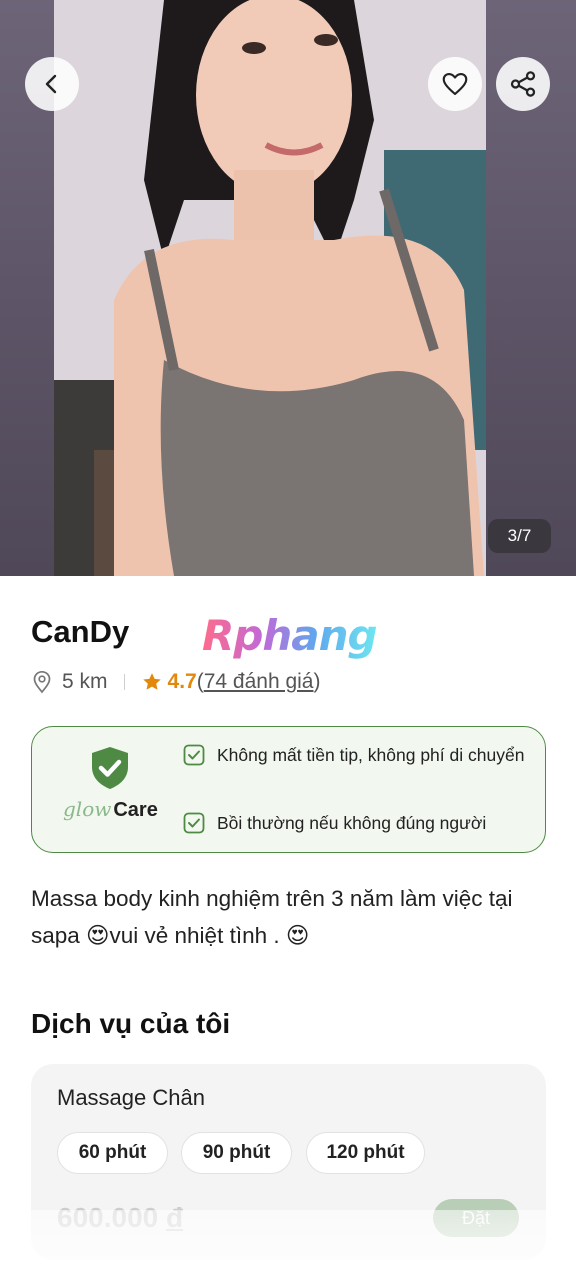 Image resolution: width=576 pixels, height=1280 pixels. Describe the element at coordinates (131, 1097) in the screenshot. I see `service-name: Massage Chân` at that location.